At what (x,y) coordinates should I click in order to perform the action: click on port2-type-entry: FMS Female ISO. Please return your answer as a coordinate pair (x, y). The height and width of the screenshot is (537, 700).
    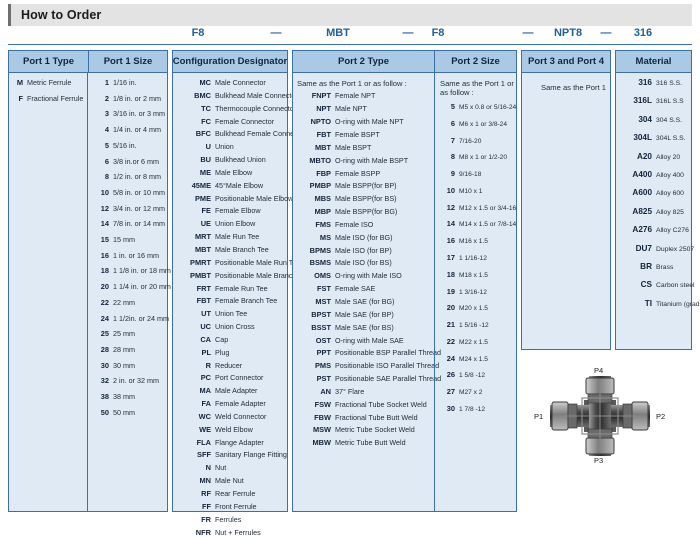
    Looking at the image, I should click on (364, 225).